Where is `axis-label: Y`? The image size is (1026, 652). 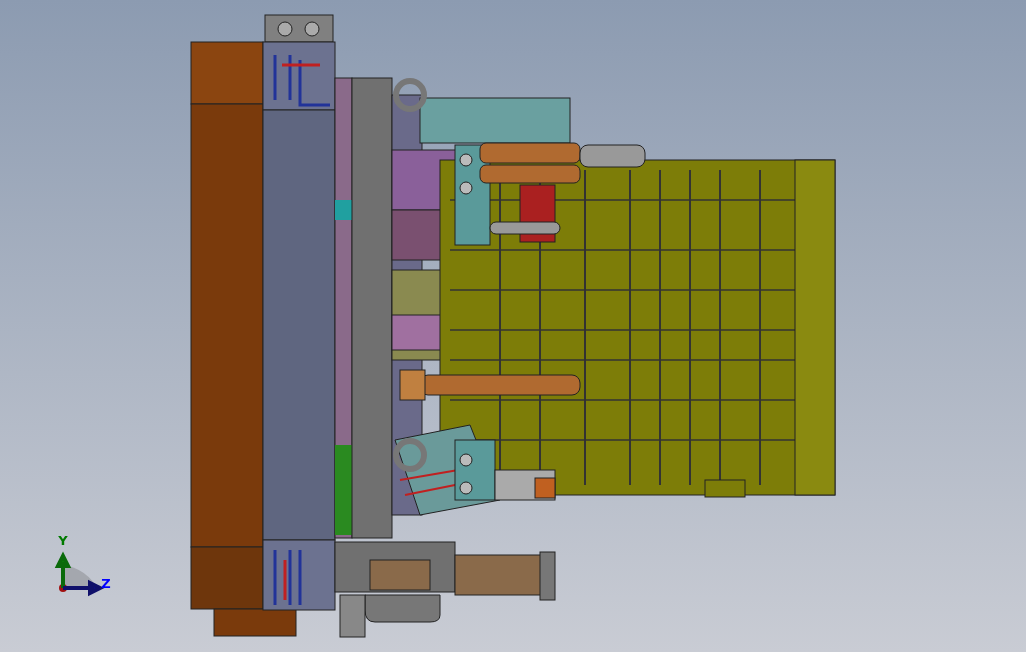 axis-label: Y is located at coordinates (63, 540).